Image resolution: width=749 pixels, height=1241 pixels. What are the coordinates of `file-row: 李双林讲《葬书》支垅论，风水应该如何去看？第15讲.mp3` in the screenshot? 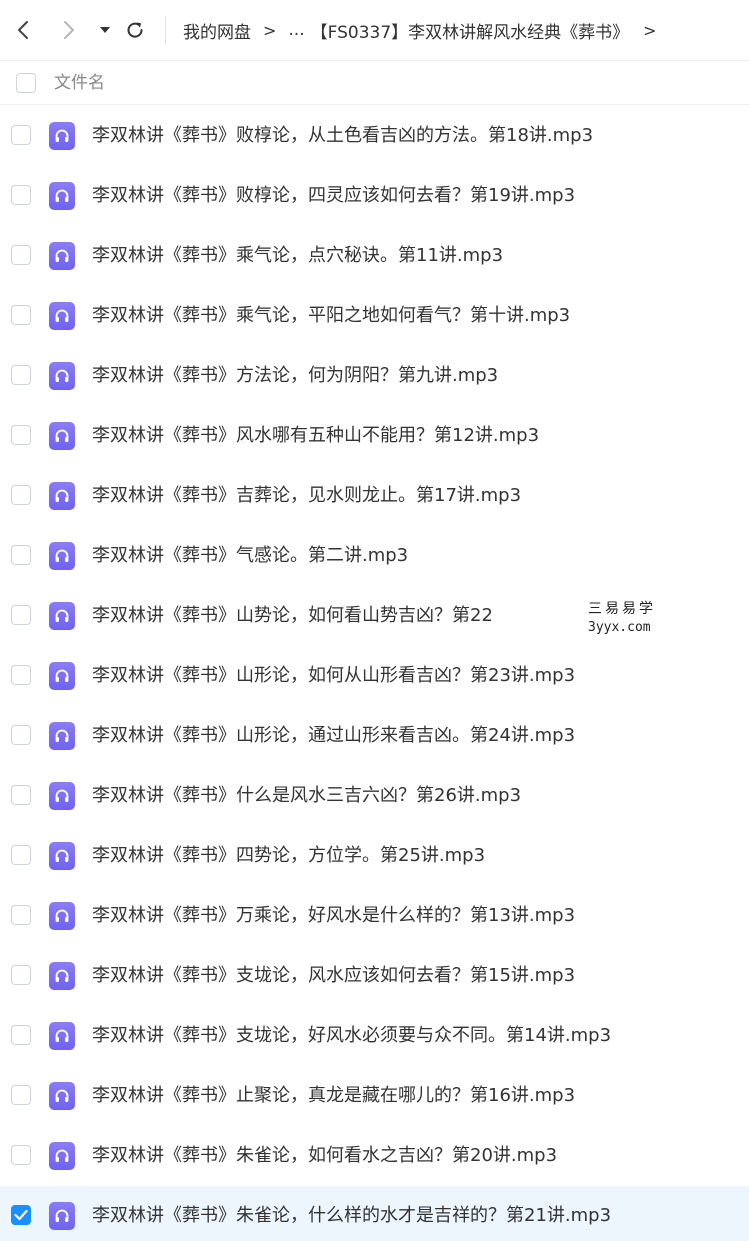 It's located at (374, 976).